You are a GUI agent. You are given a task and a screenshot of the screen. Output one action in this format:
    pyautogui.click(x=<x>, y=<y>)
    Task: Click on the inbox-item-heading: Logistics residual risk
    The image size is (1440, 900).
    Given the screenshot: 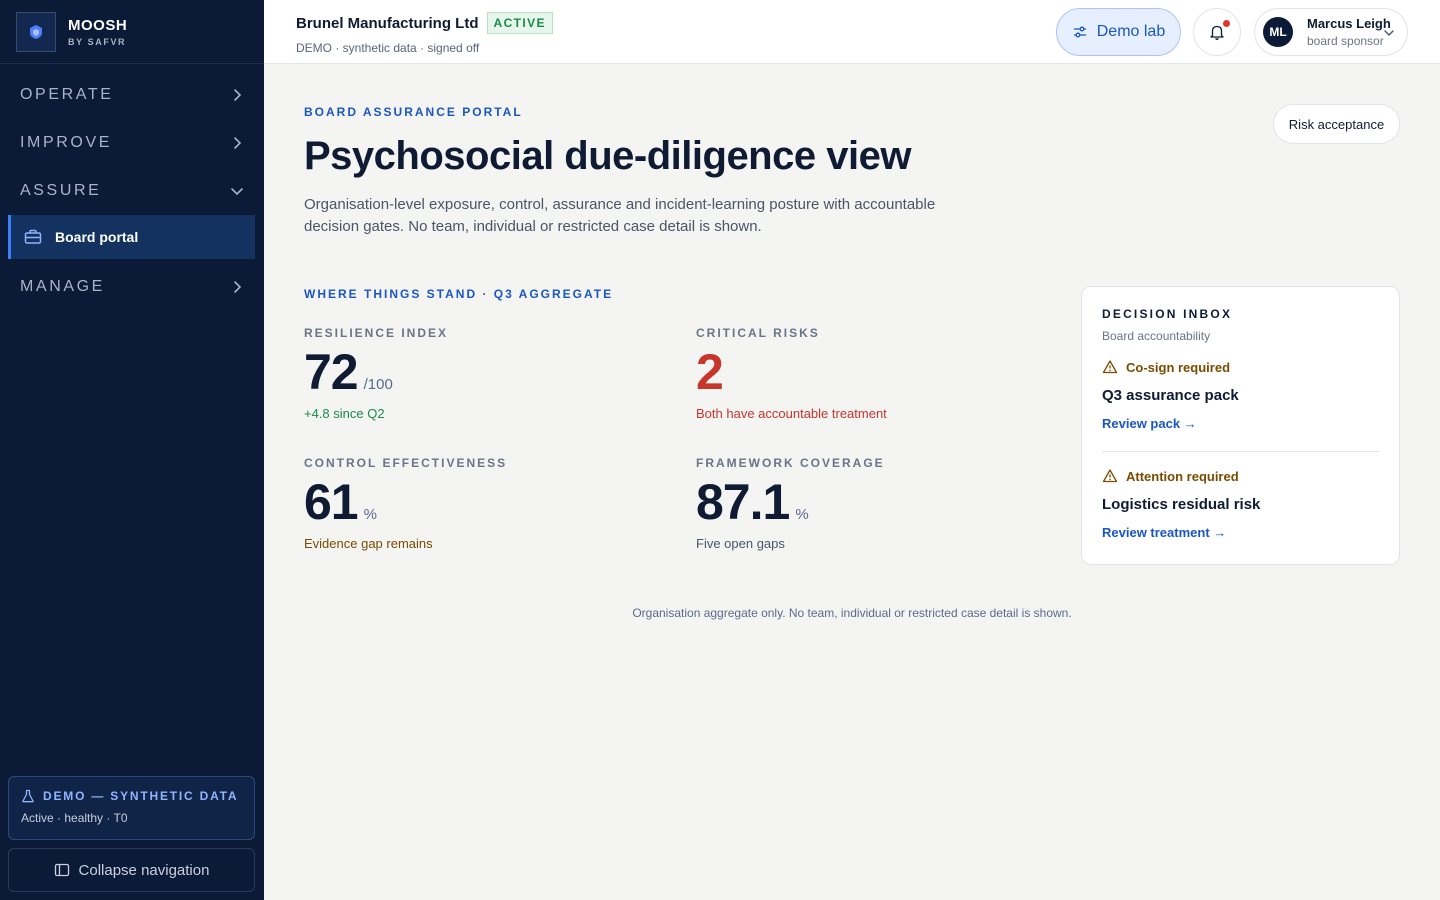 What is the action you would take?
    pyautogui.click(x=1181, y=504)
    